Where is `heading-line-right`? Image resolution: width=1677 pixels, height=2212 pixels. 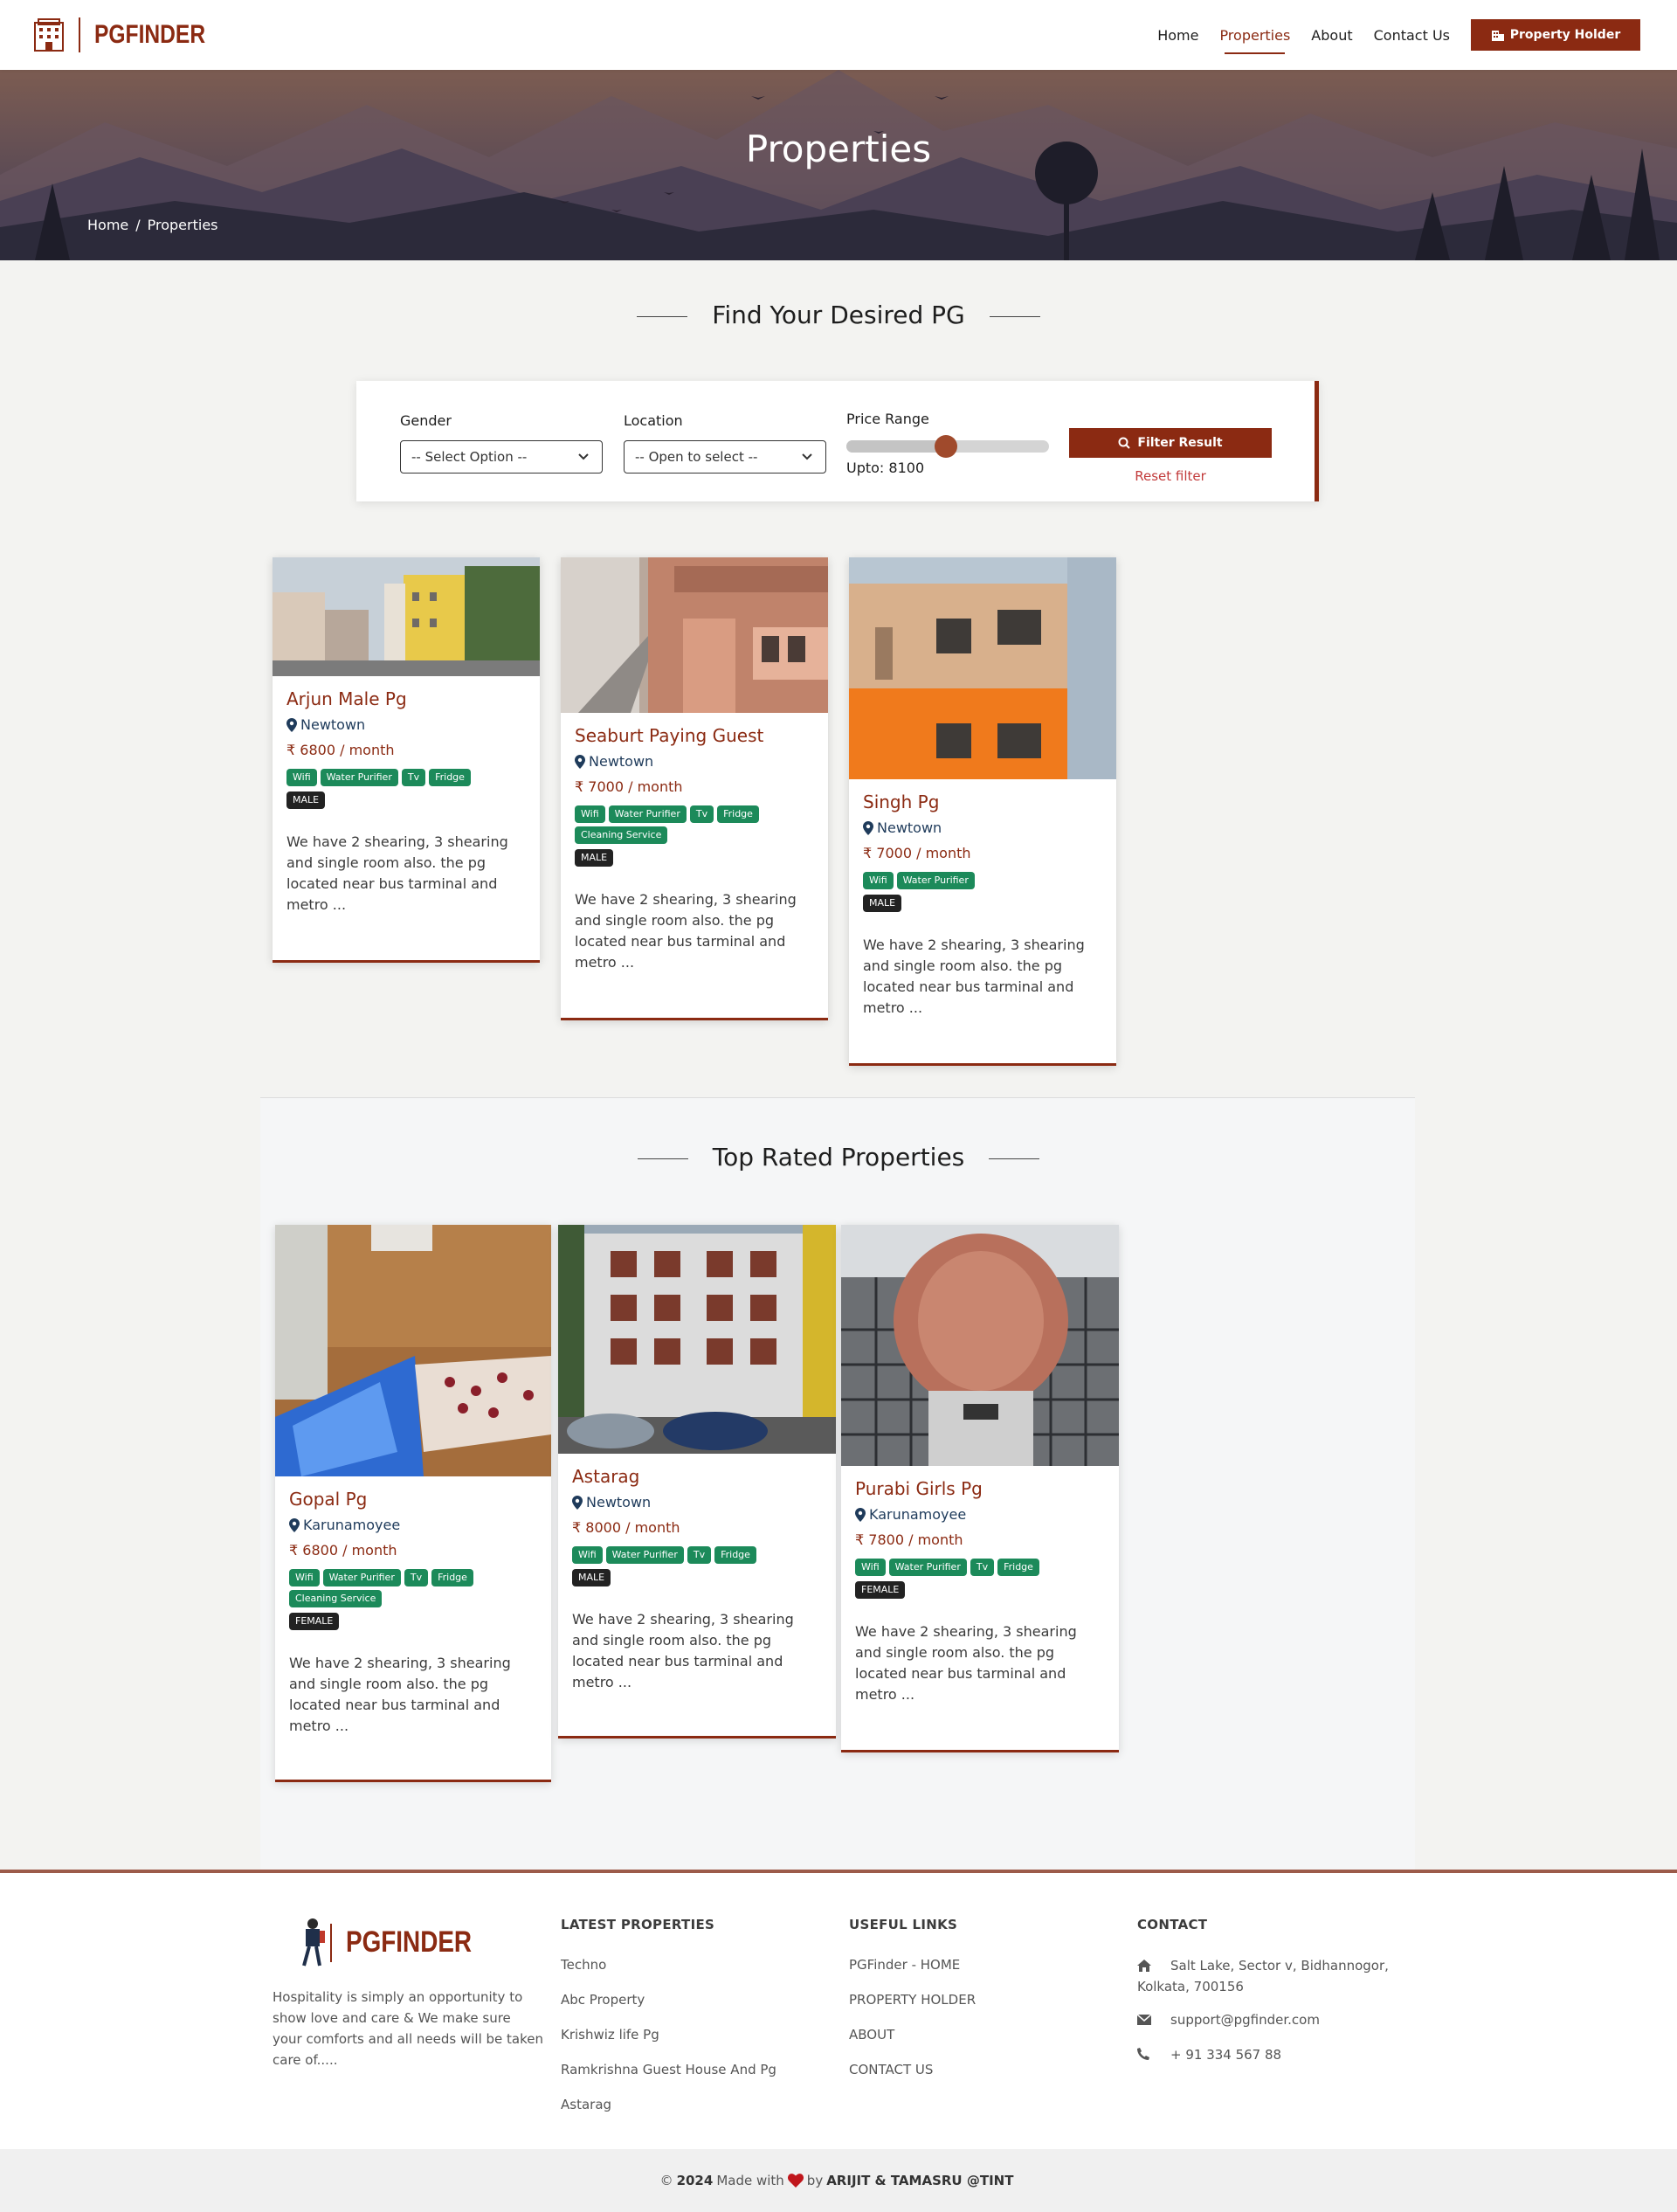 heading-line-right is located at coordinates (1014, 316).